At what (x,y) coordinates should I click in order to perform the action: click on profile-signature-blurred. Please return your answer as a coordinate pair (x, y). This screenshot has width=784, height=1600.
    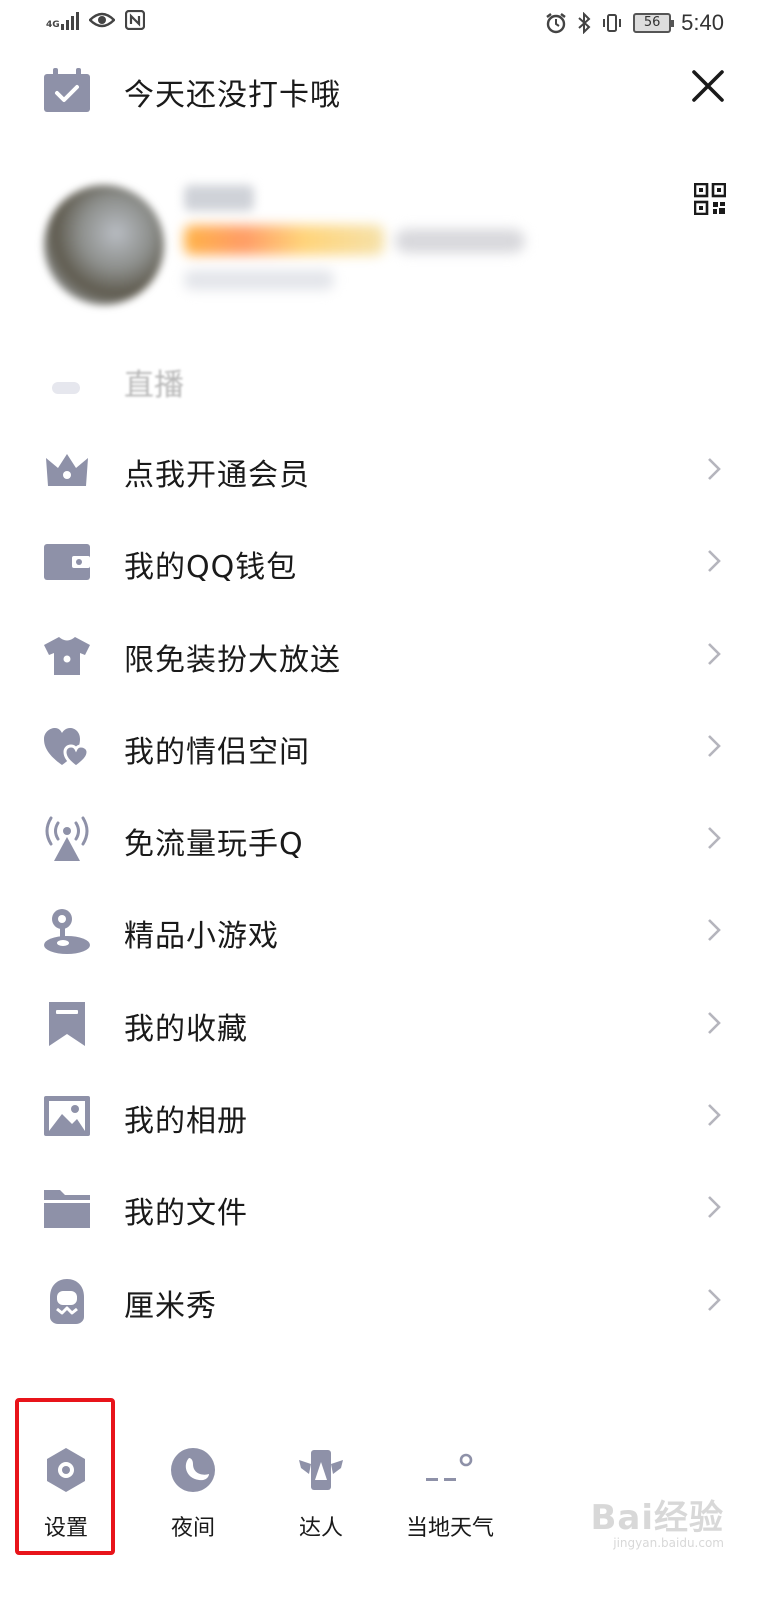
    Looking at the image, I should click on (259, 280).